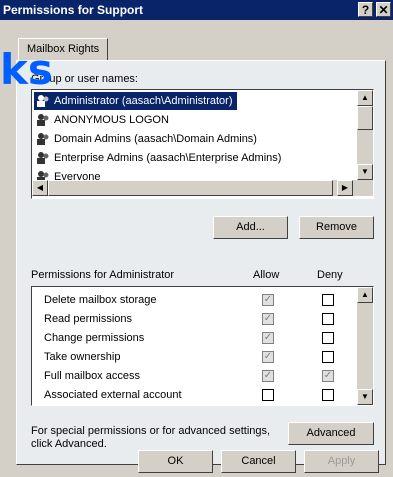 This screenshot has height=477, width=393. I want to click on cancel-button: Cancel, so click(258, 461).